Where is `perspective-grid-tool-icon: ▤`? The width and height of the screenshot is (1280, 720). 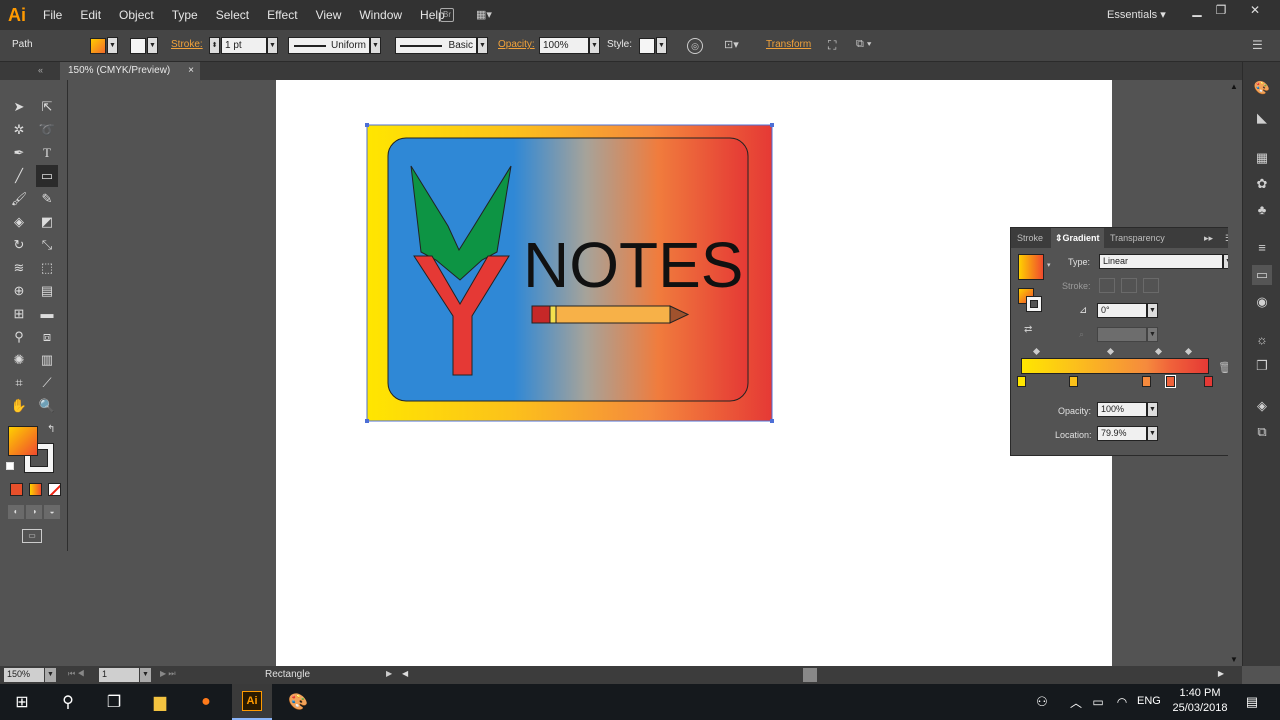 perspective-grid-tool-icon: ▤ is located at coordinates (47, 291).